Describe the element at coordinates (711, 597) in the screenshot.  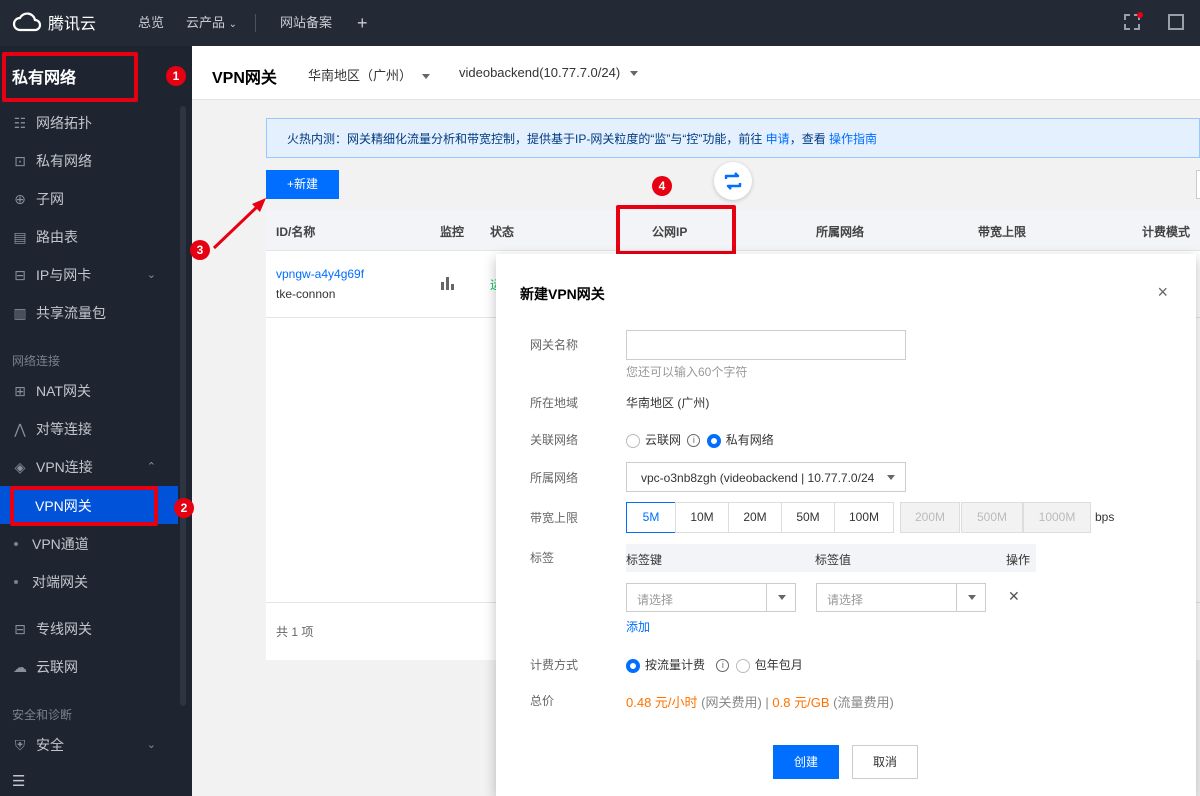
I see `tag-key-select: 请选择` at that location.